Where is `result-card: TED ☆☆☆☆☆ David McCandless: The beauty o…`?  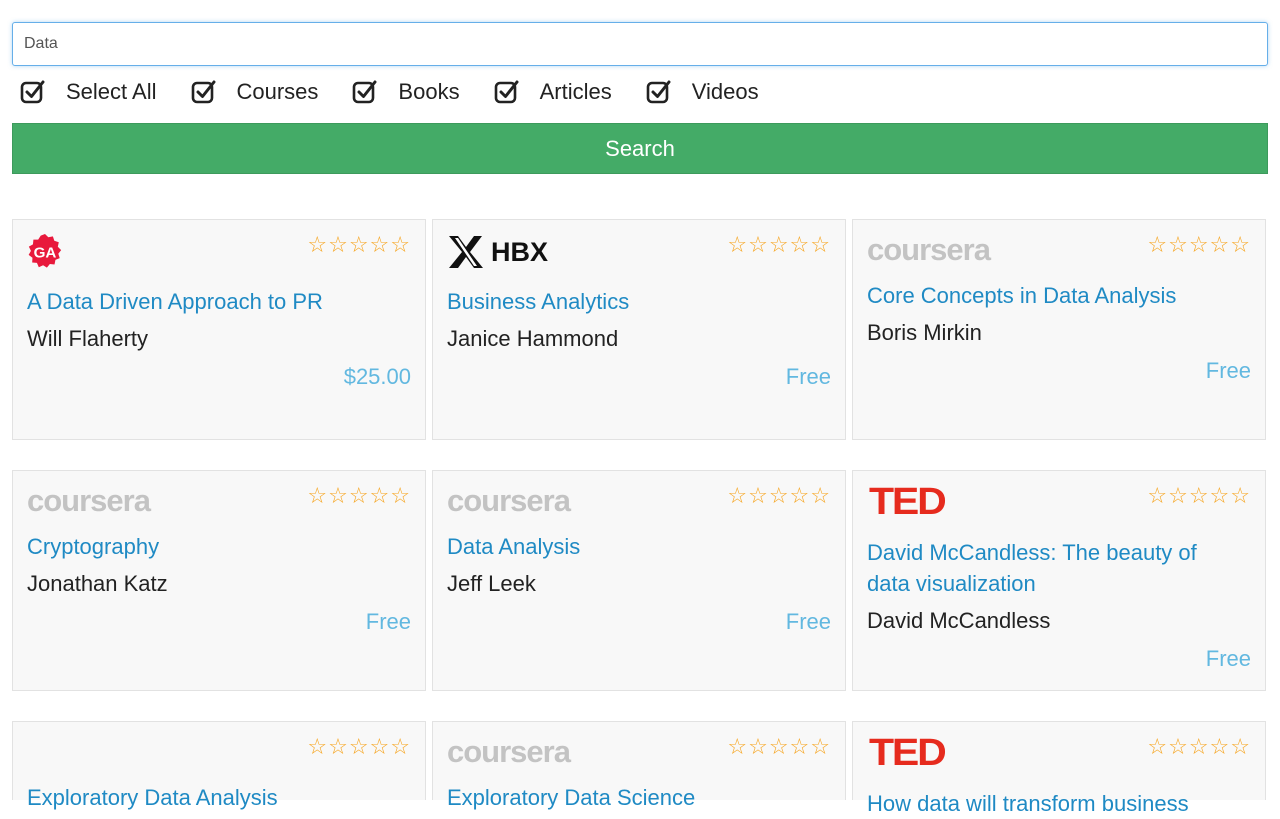
result-card: TED ☆☆☆☆☆ David McCandless: The beauty o… is located at coordinates (1059, 580).